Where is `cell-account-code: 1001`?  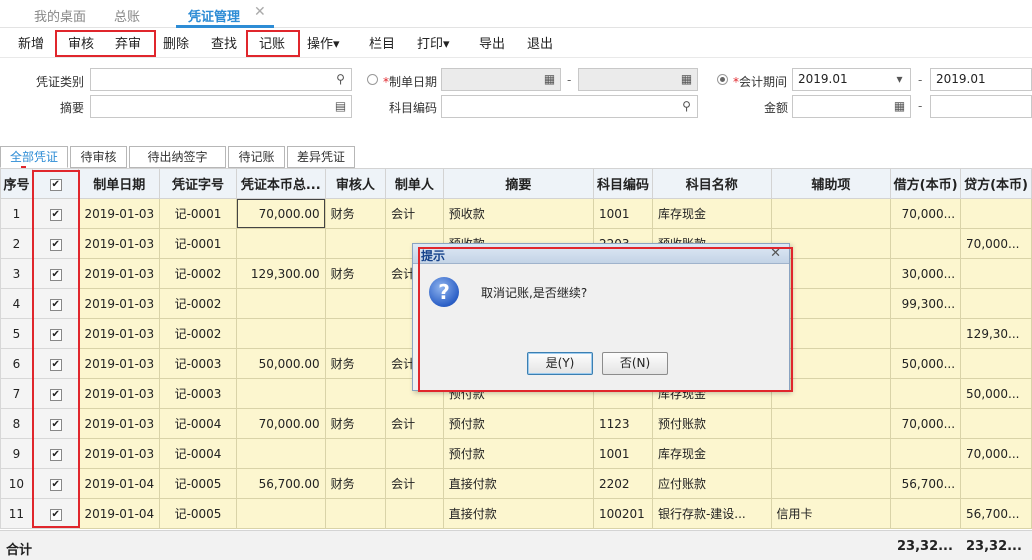 cell-account-code: 1001 is located at coordinates (622, 213).